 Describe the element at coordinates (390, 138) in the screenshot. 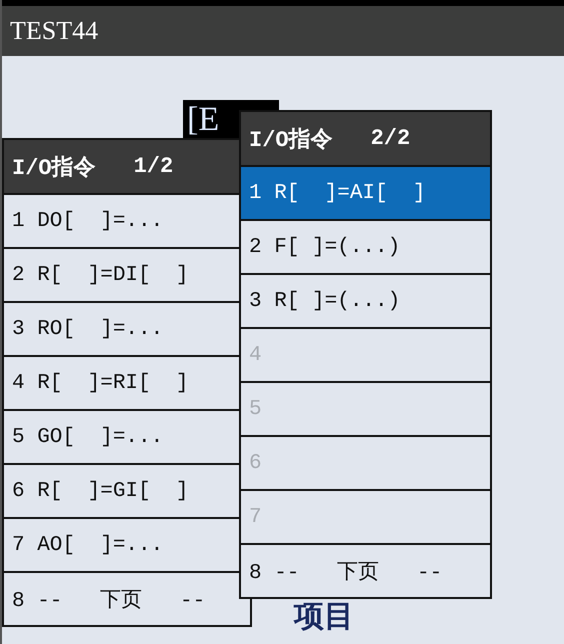

I see `page-indicator: 2/2` at that location.